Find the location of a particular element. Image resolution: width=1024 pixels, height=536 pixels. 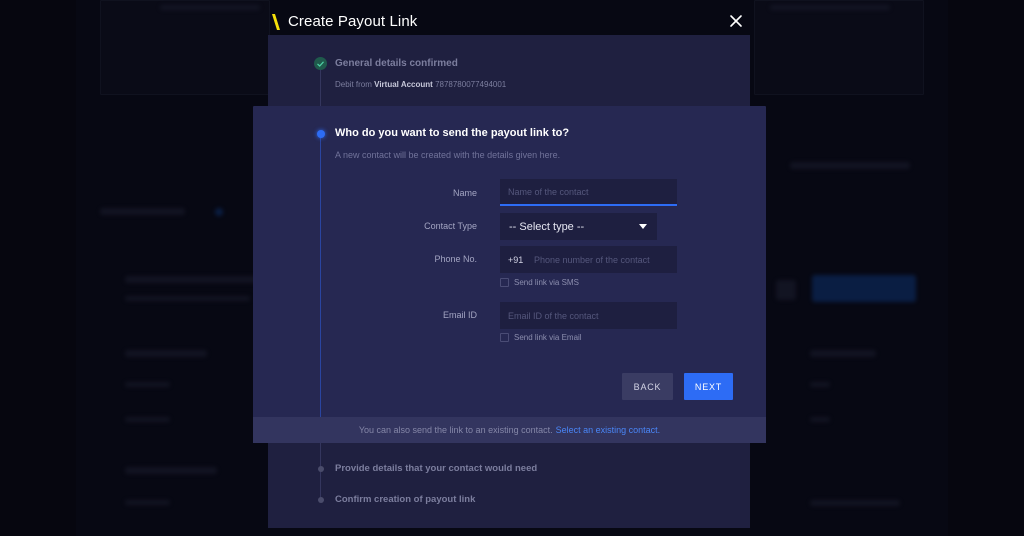

email-checkbox: Send link via Email is located at coordinates (541, 337).